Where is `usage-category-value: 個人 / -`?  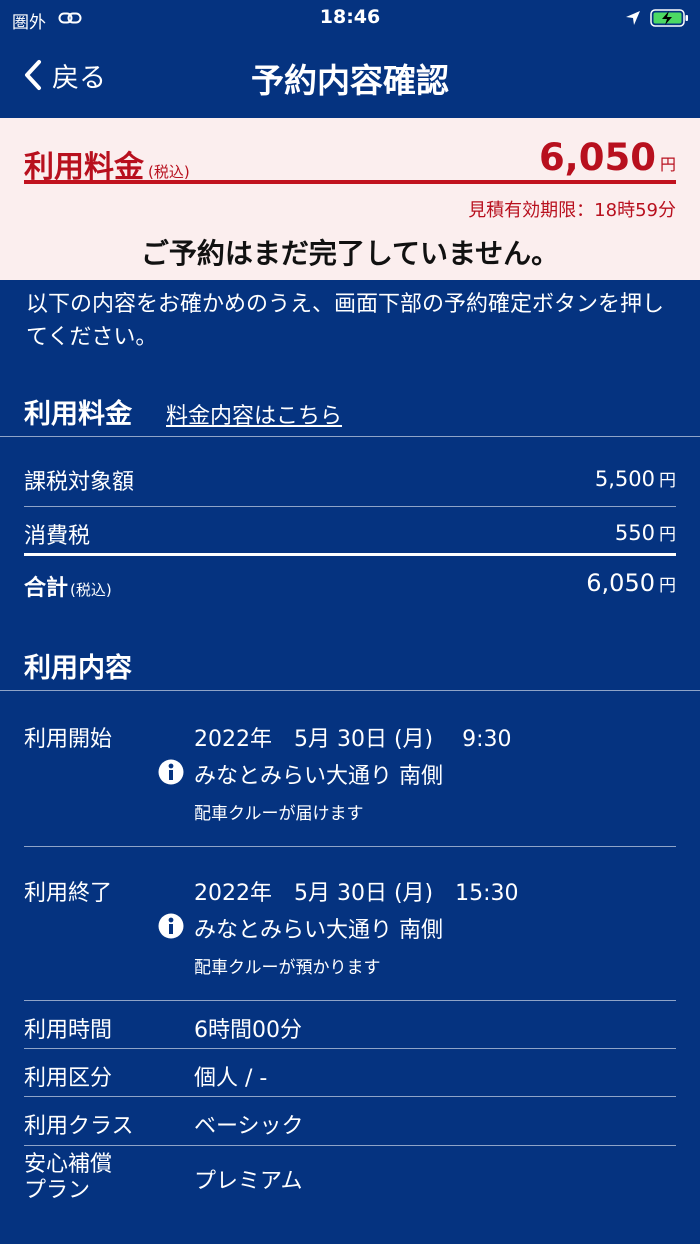
usage-category-value: 個人 / - is located at coordinates (231, 1078).